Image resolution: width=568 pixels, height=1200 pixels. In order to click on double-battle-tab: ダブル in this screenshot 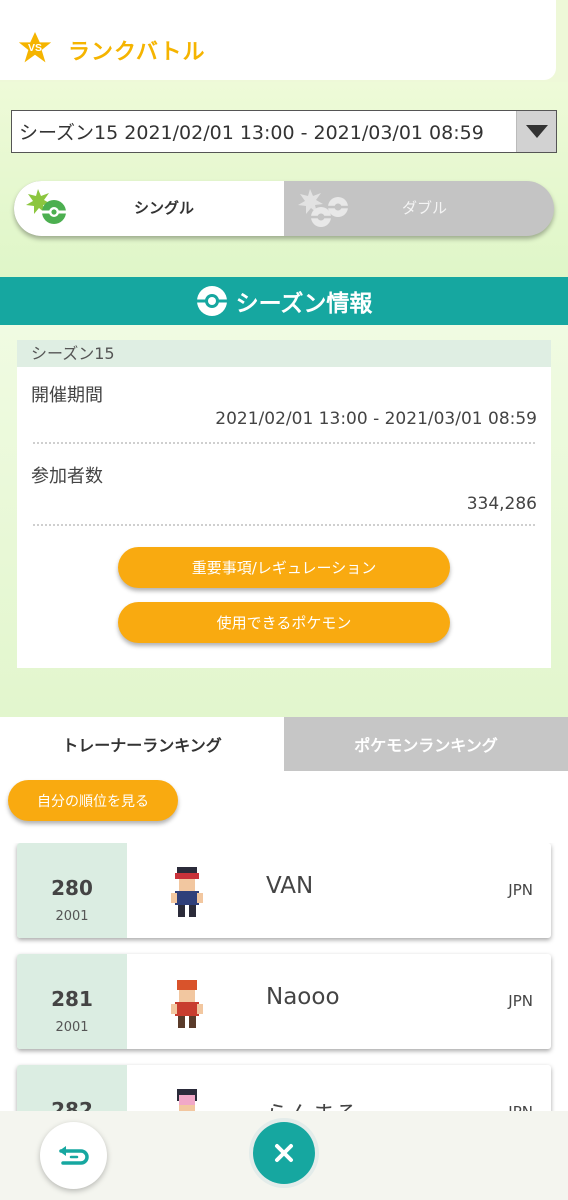, I will do `click(419, 208)`.